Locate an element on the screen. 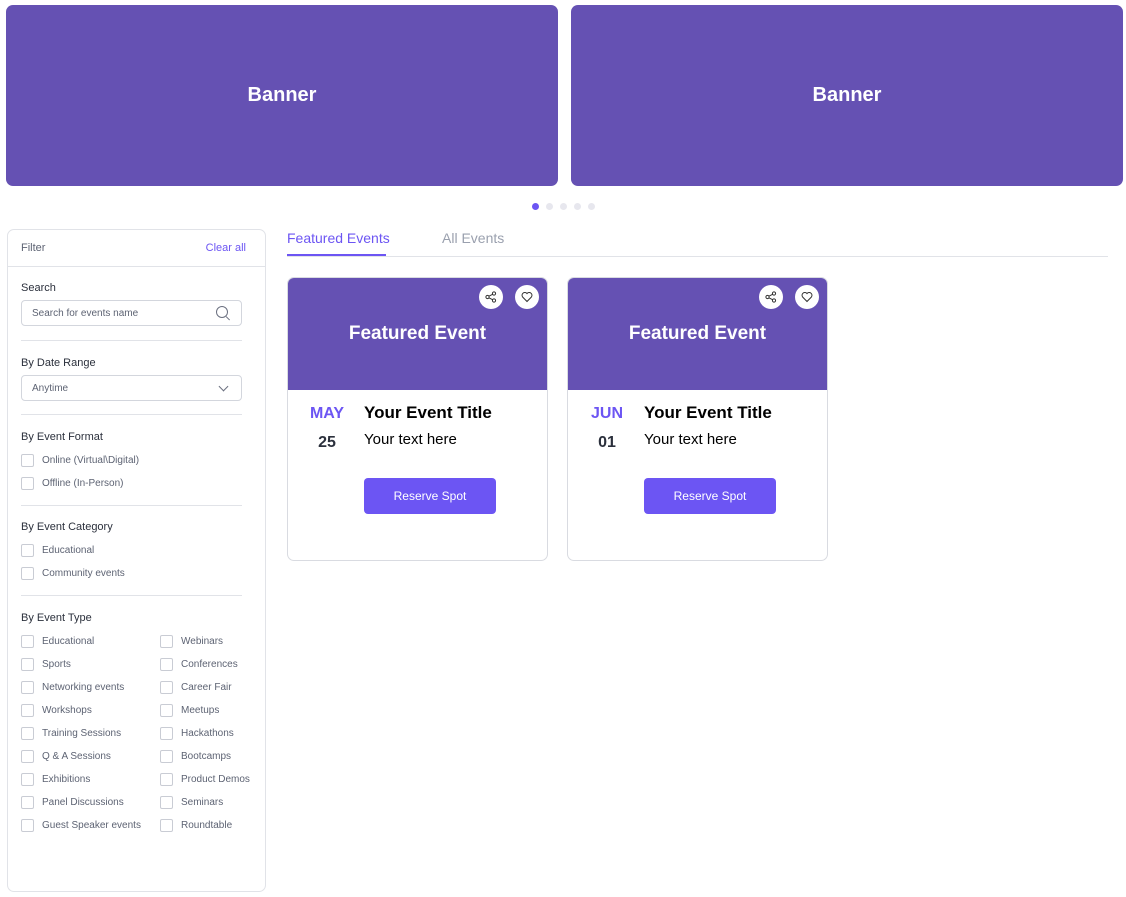 This screenshot has width=1126, height=897. checkbox-type: Guest Speaker events is located at coordinates (81, 825).